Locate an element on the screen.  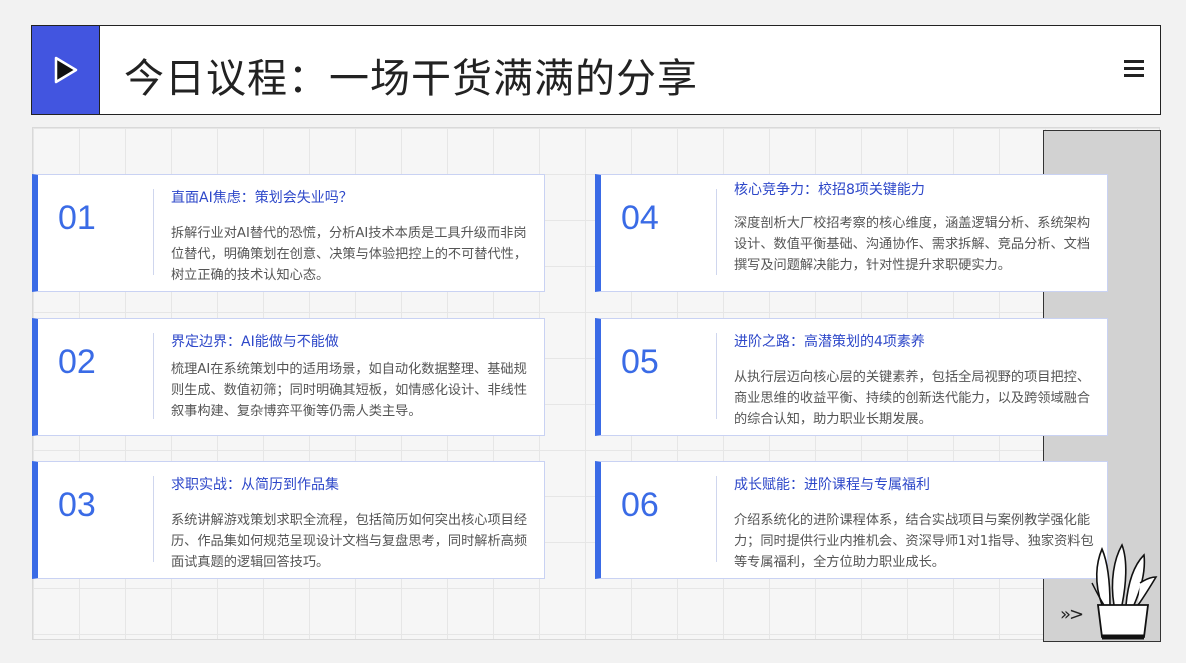
card-title: 核心竞争力：校招8项关键能力 is located at coordinates (829, 190).